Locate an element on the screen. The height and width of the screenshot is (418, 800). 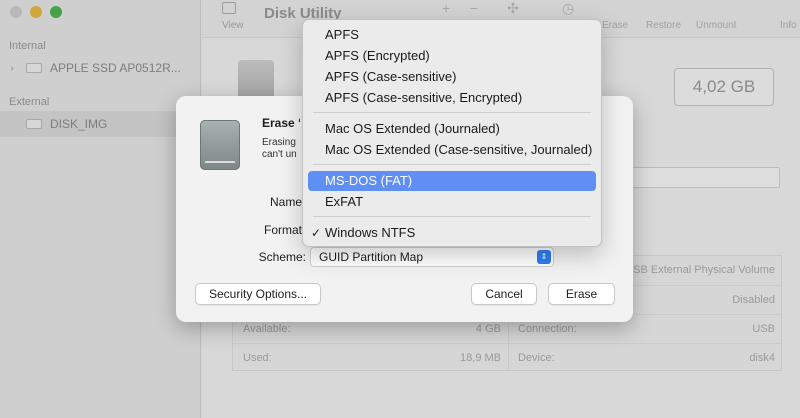
first-aid-icon: ✣ is located at coordinates (513, 8).